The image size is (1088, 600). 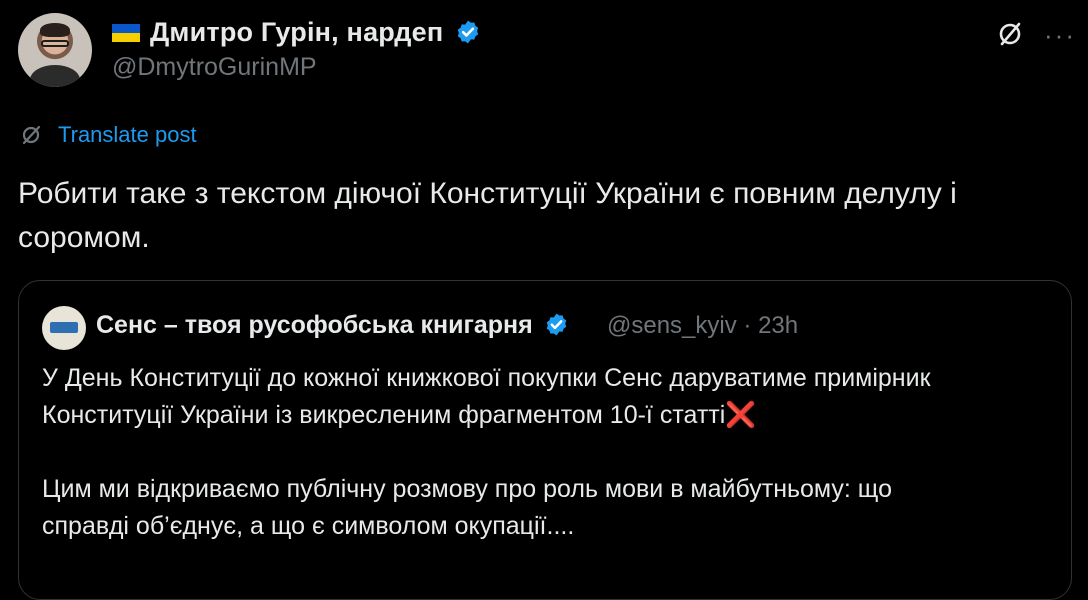 I want to click on author-handle: @DmytroGurinMP, so click(x=214, y=67).